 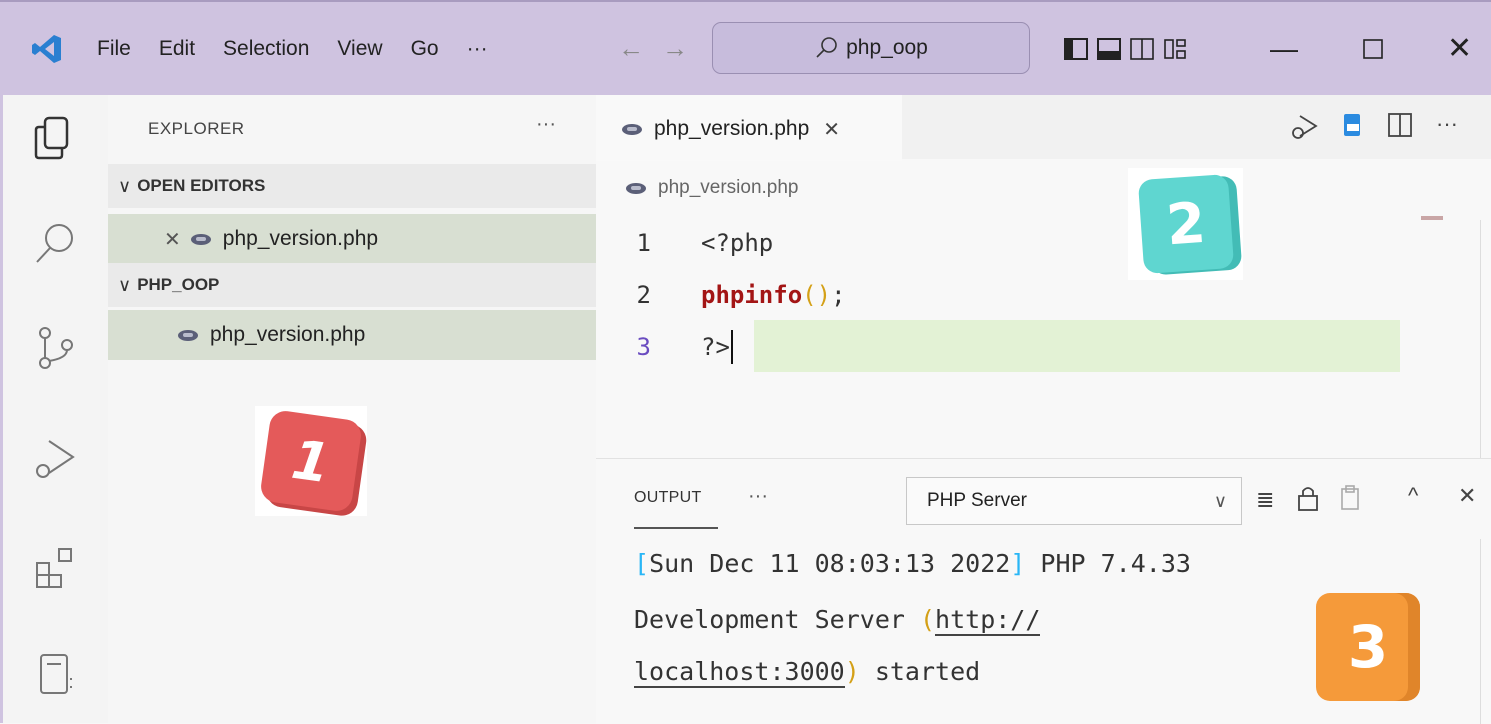 I want to click on php-oop-folder-section: ∨ PHP_OOP, so click(x=352, y=285).